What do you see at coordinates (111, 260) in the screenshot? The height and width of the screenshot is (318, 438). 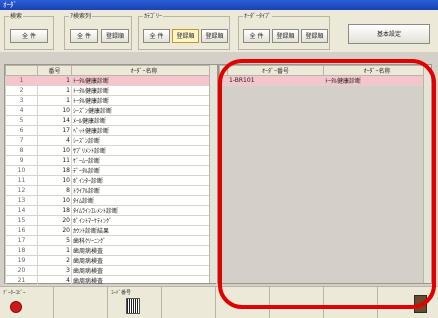 I see `order-row: 19 2 歯周病検査` at bounding box center [111, 260].